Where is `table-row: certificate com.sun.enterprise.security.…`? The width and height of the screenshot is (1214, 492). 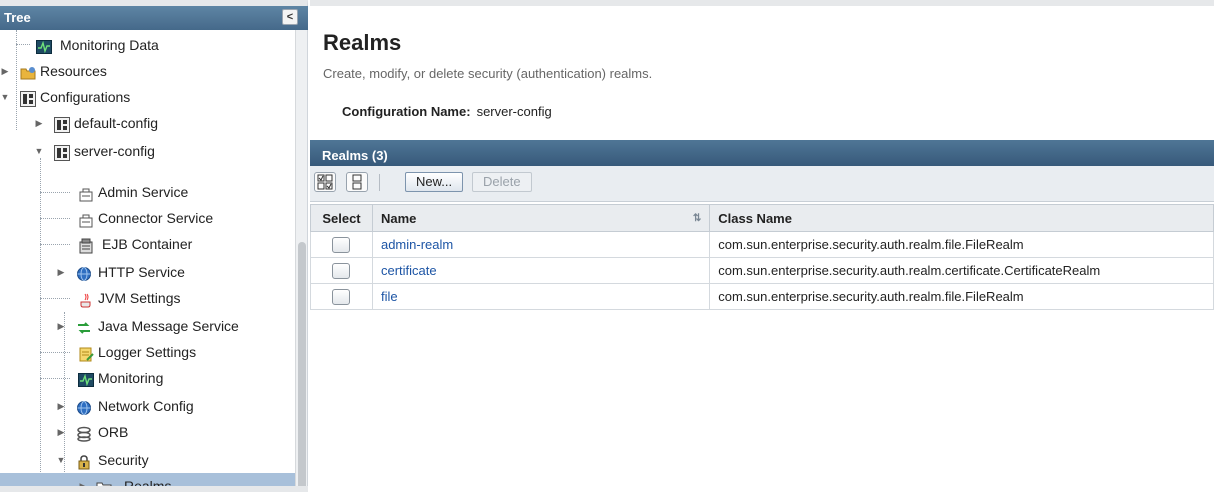 table-row: certificate com.sun.enterprise.security.… is located at coordinates (762, 270).